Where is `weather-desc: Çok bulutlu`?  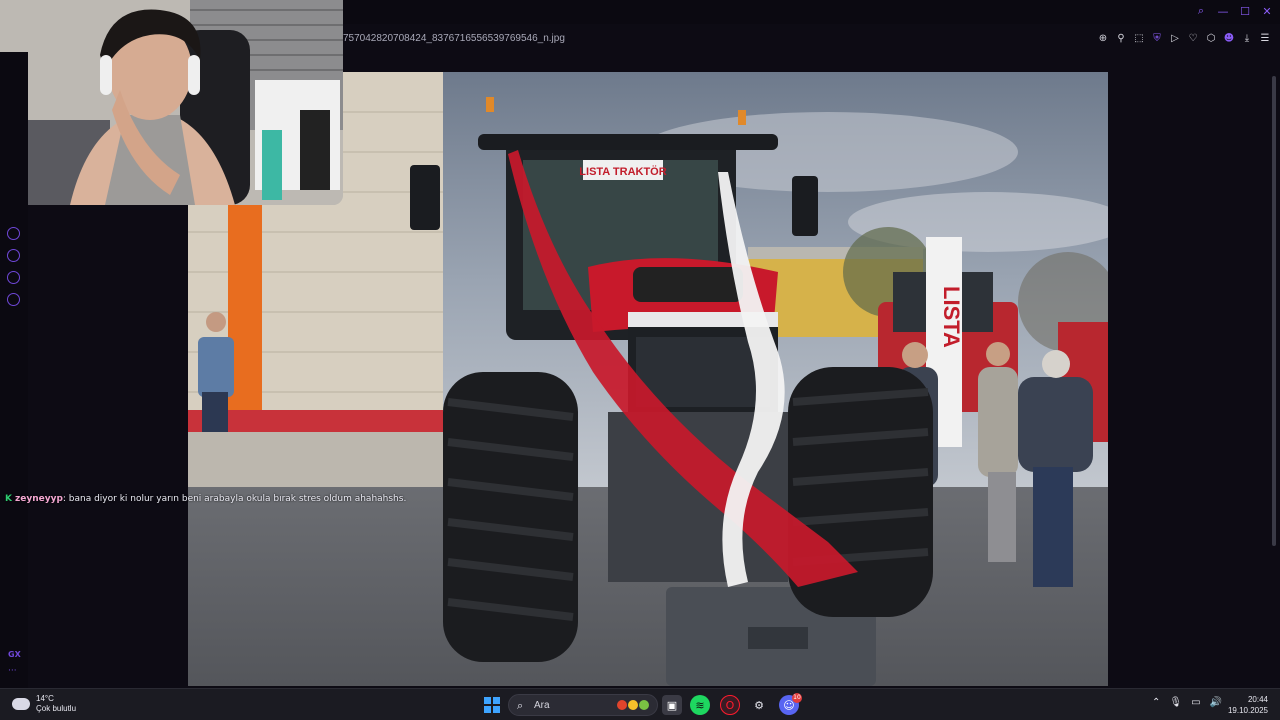 weather-desc: Çok bulutlu is located at coordinates (56, 708).